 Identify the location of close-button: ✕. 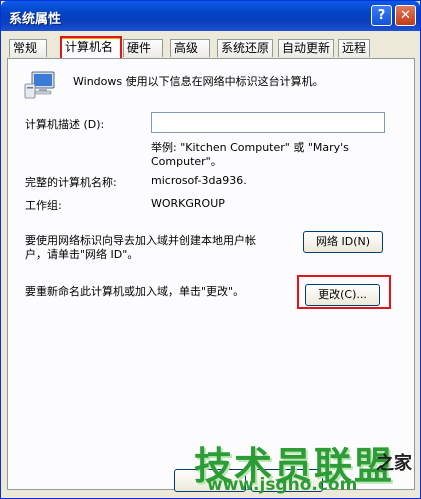
(405, 15).